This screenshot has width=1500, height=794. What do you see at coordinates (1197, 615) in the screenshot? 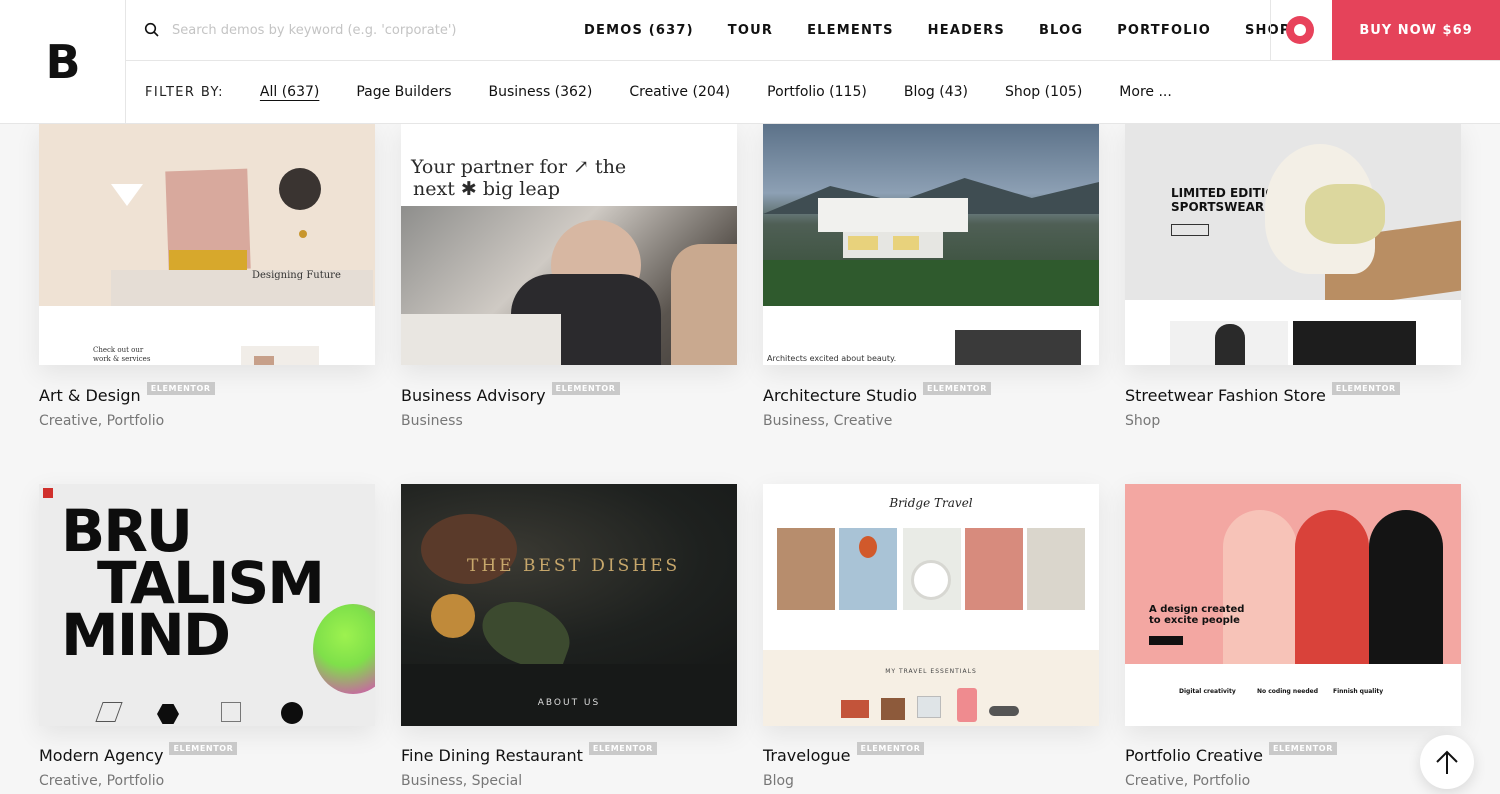
I see `thumb-text: A design created to excite people` at bounding box center [1197, 615].